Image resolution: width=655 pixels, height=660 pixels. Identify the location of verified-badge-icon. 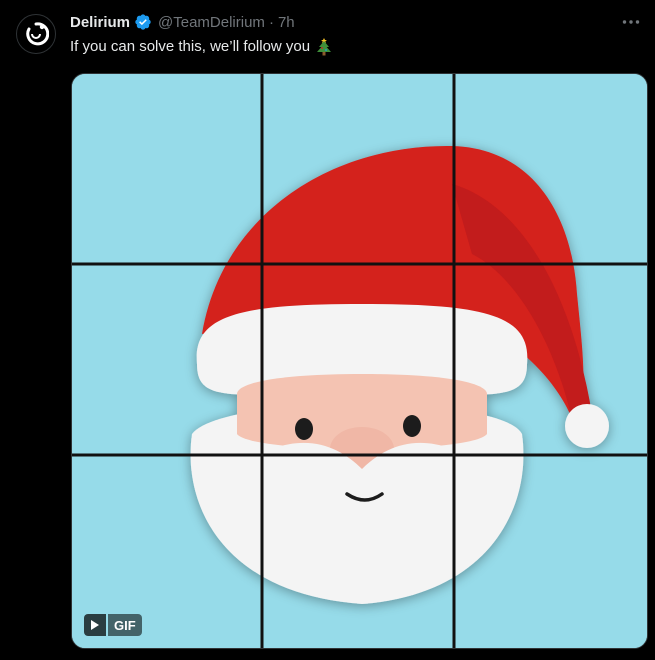
(143, 22).